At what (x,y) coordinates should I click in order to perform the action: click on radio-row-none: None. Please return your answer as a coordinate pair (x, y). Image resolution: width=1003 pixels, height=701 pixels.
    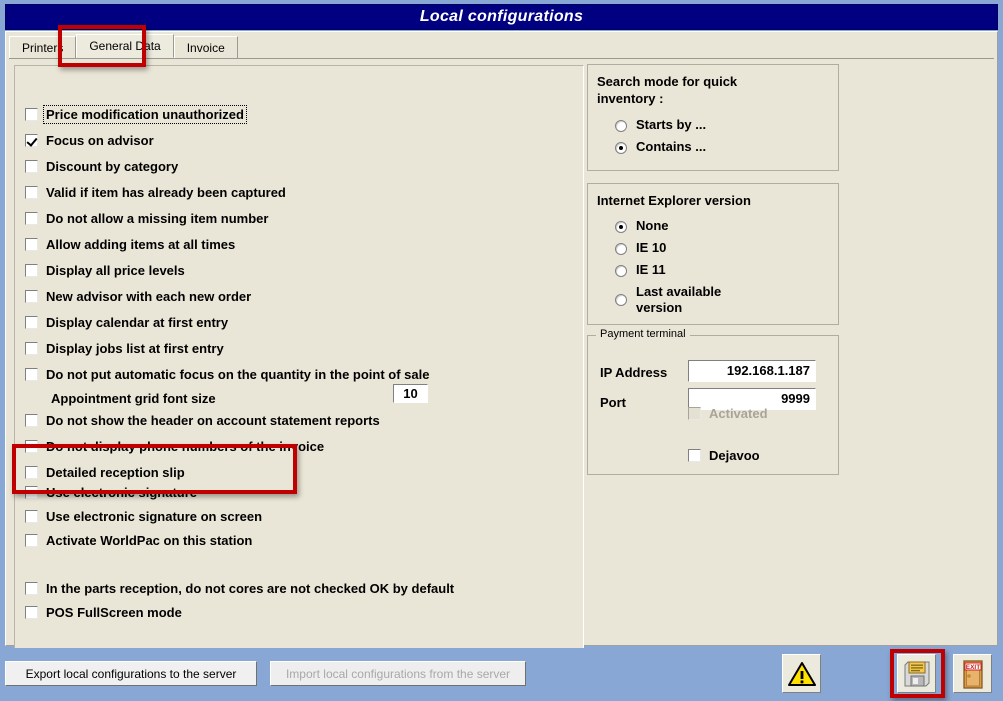
    Looking at the image, I should click on (685, 225).